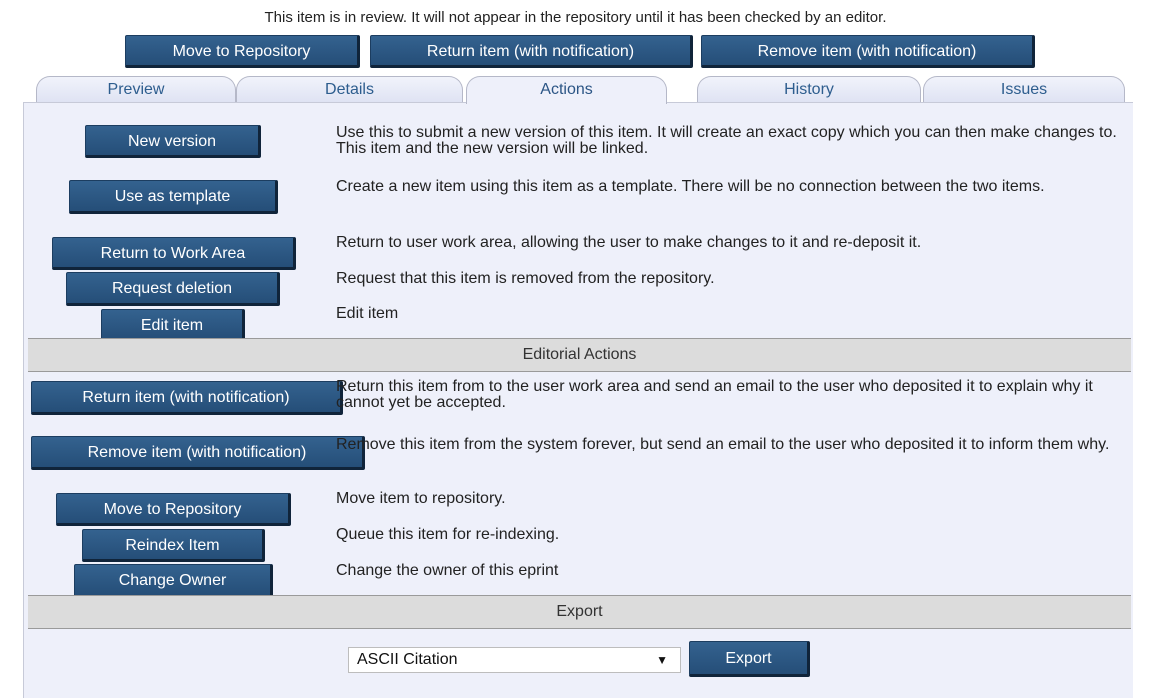  I want to click on editorial-actions-header: Editorial Actions, so click(579, 355).